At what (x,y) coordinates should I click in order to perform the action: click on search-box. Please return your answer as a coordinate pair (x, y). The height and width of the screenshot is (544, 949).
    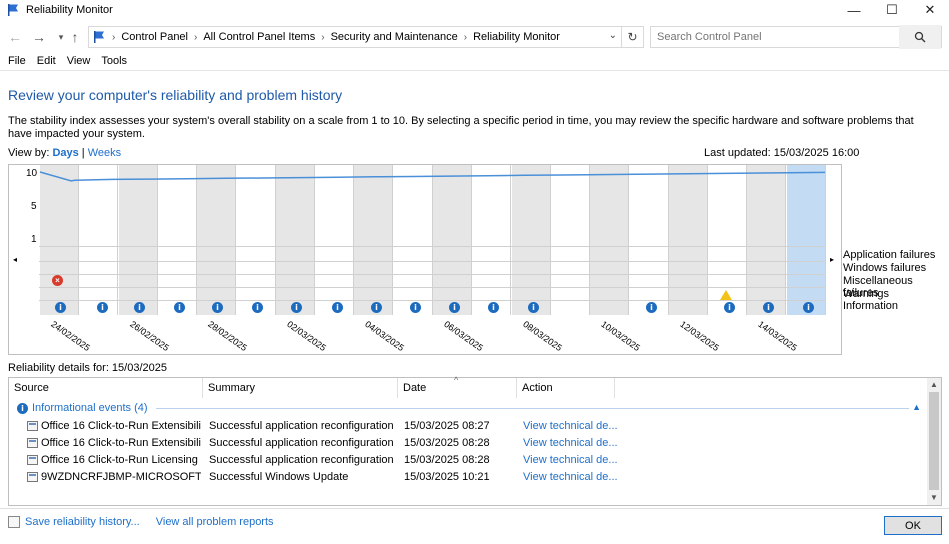
    Looking at the image, I should click on (796, 37).